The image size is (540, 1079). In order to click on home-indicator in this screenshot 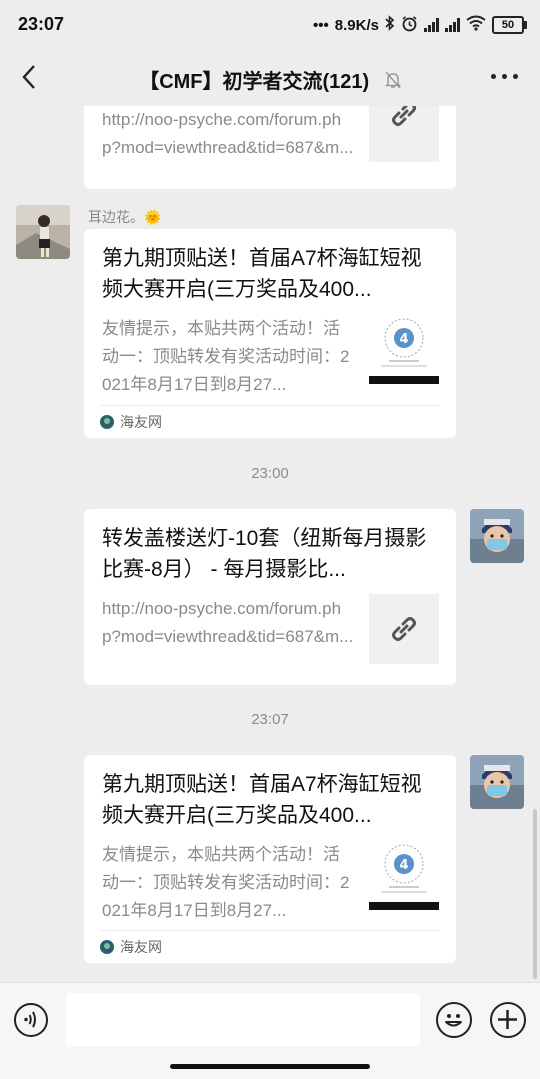, I will do `click(270, 1066)`.